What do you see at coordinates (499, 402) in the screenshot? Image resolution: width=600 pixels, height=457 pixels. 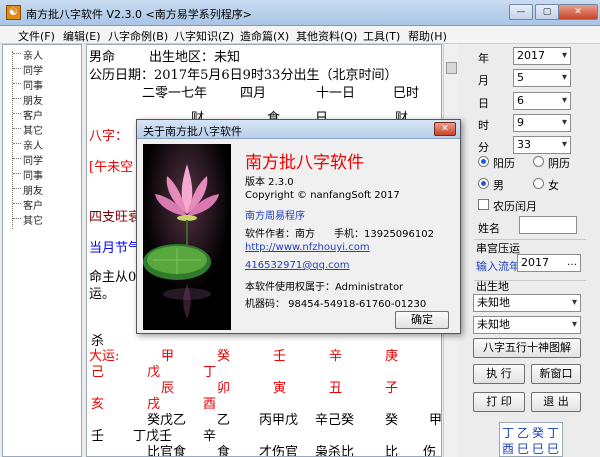 I see `print-button: 打 印` at bounding box center [499, 402].